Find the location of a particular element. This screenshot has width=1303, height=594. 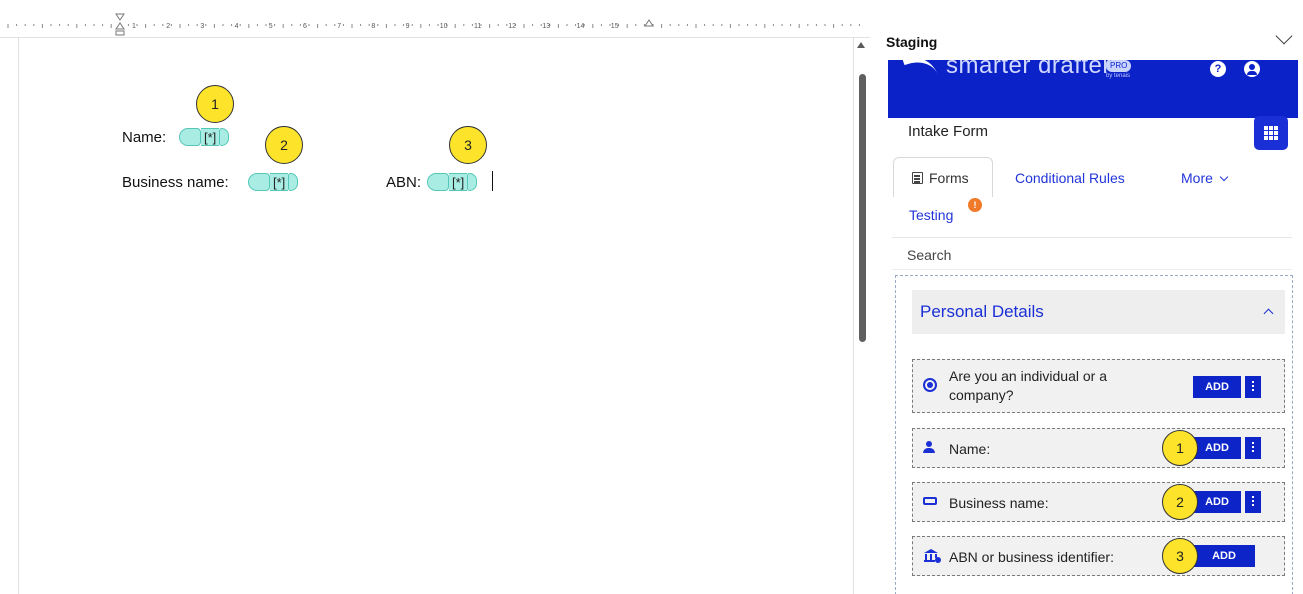

forms-icon is located at coordinates (917, 178).